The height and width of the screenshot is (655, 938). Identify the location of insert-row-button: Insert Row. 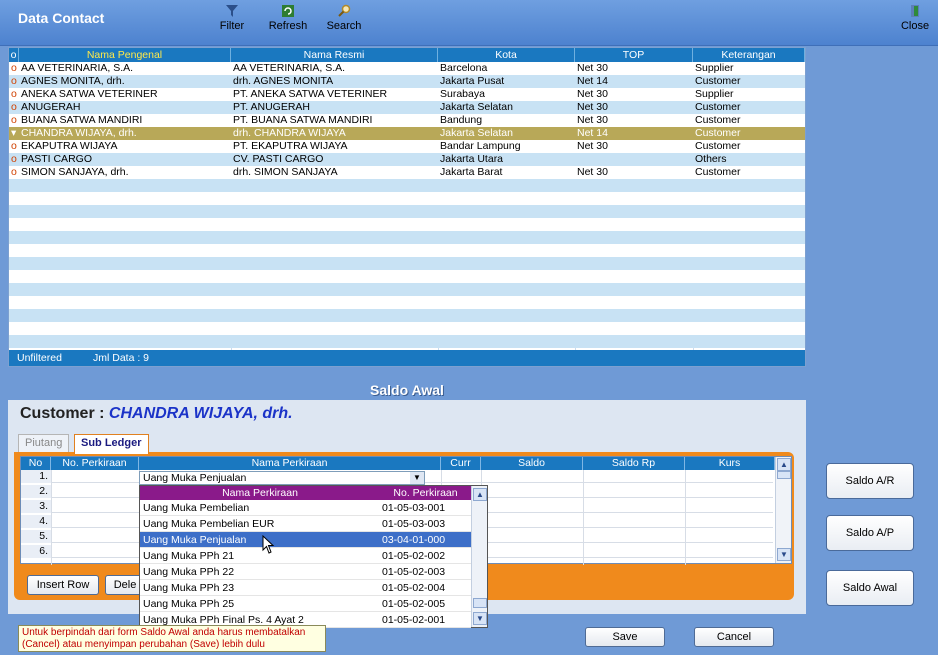
(63, 585).